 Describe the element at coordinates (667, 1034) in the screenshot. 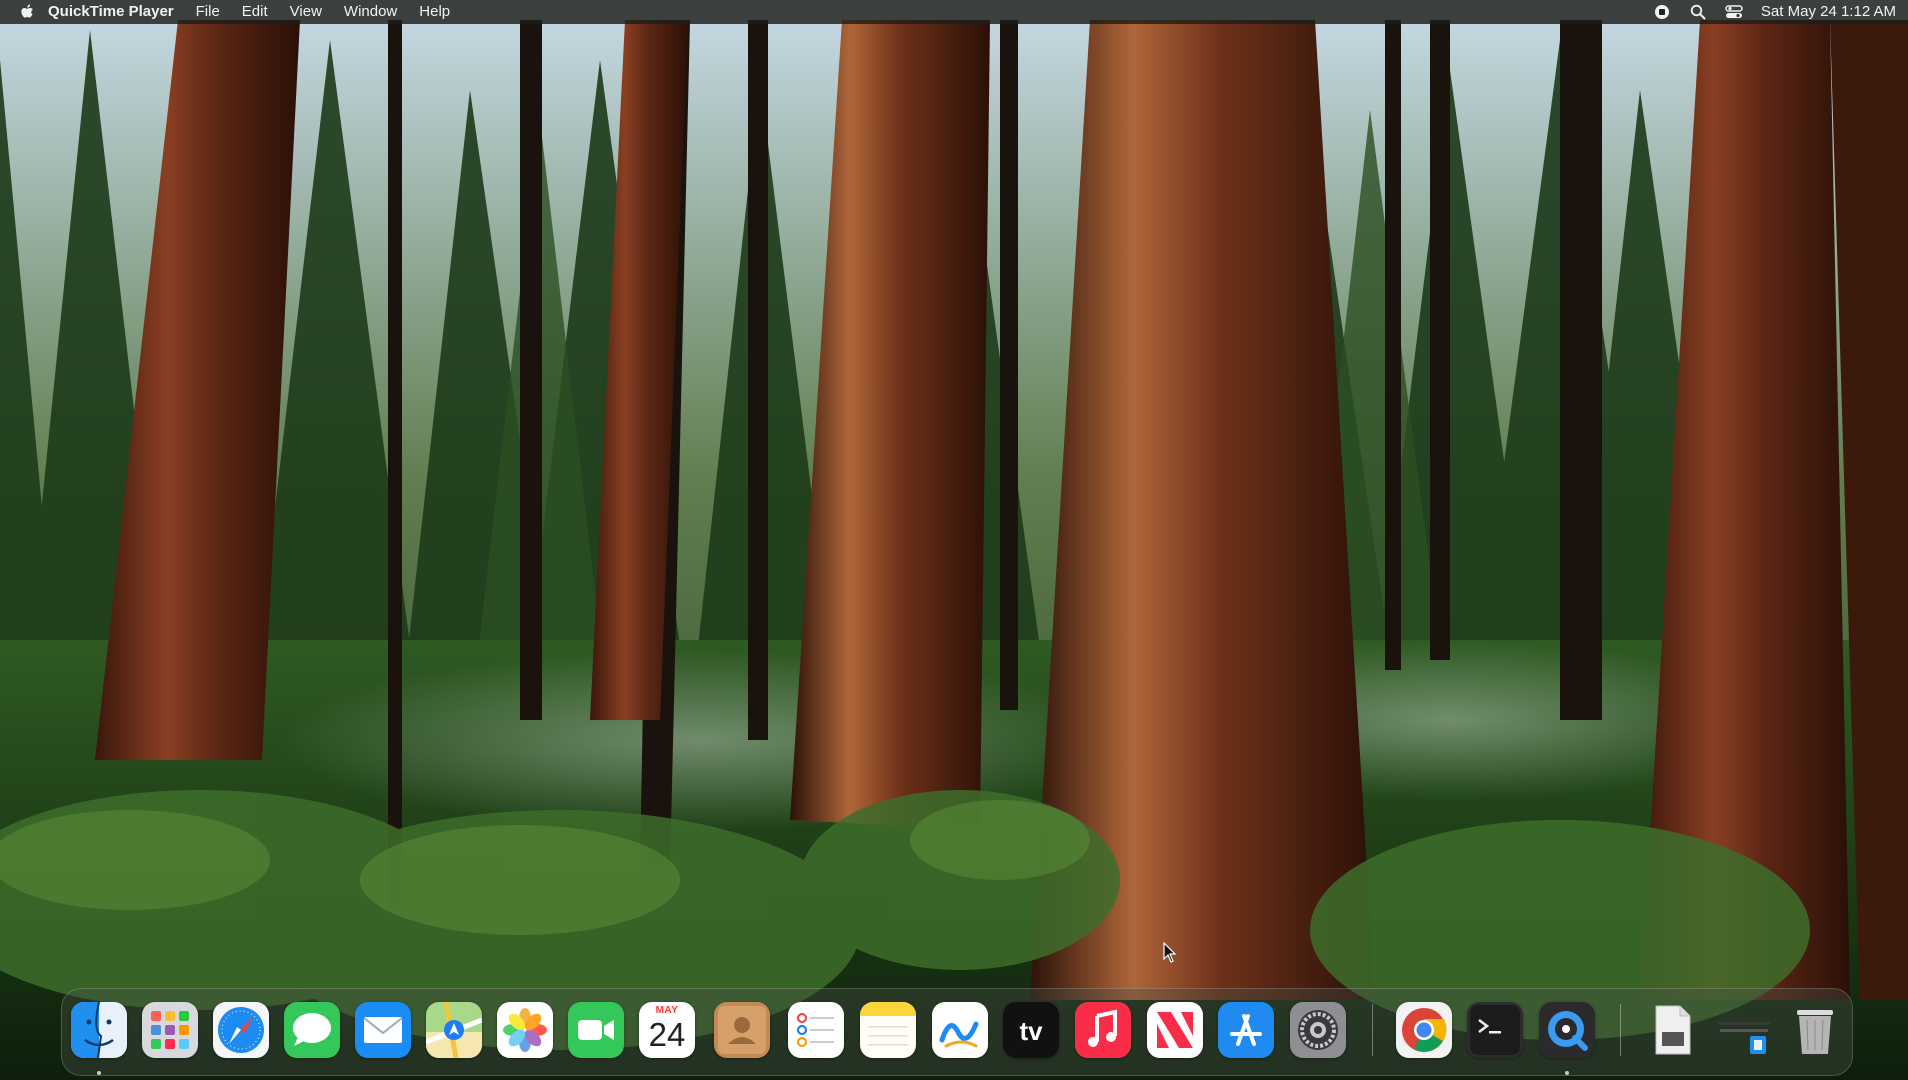

I see `calendar-day: 24` at that location.